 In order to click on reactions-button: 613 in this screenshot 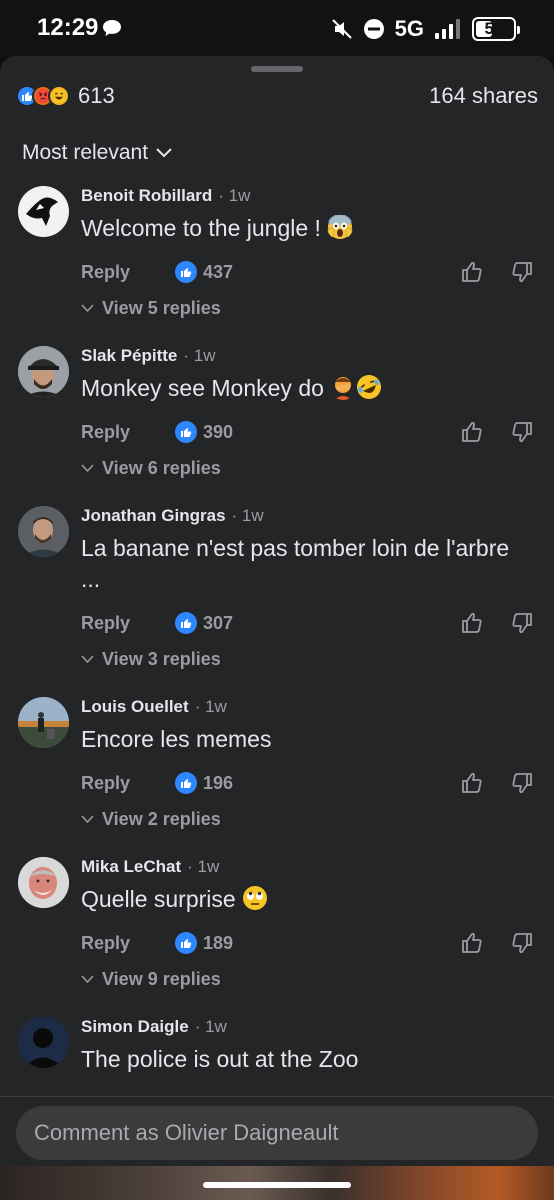, I will do `click(65, 96)`.